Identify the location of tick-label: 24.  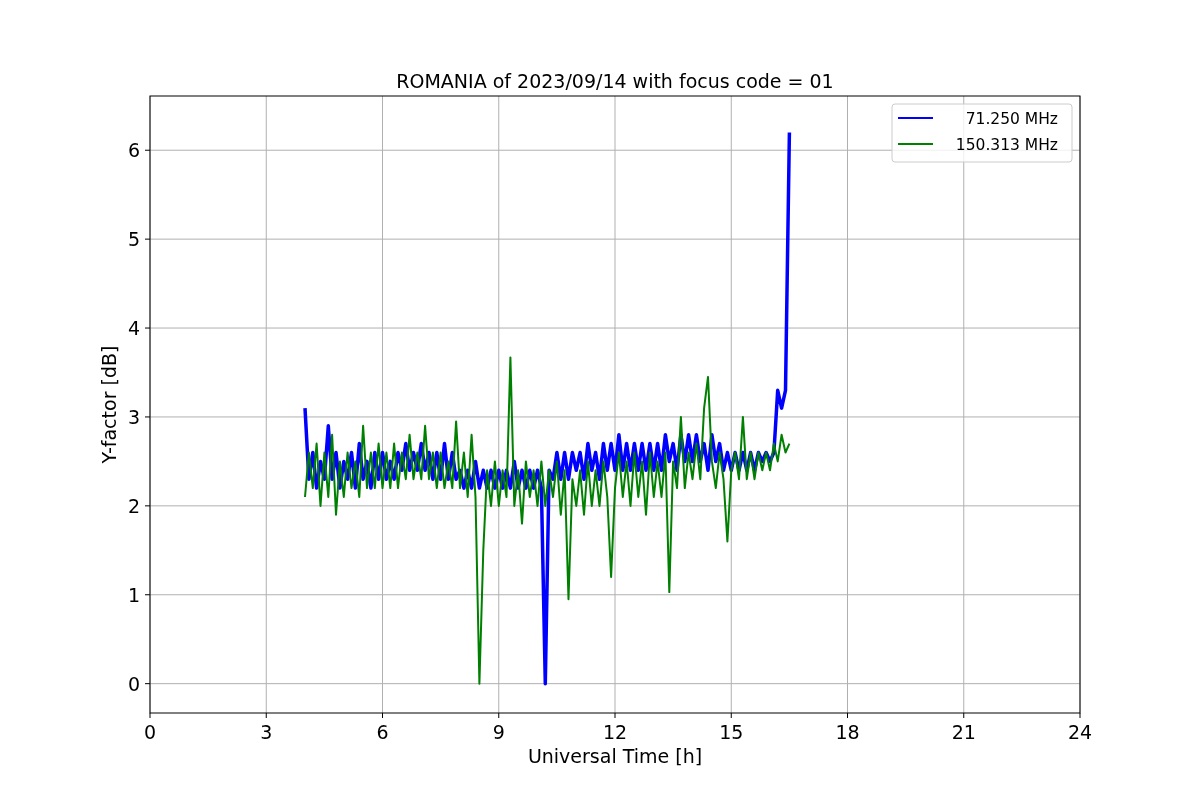
(1080, 732).